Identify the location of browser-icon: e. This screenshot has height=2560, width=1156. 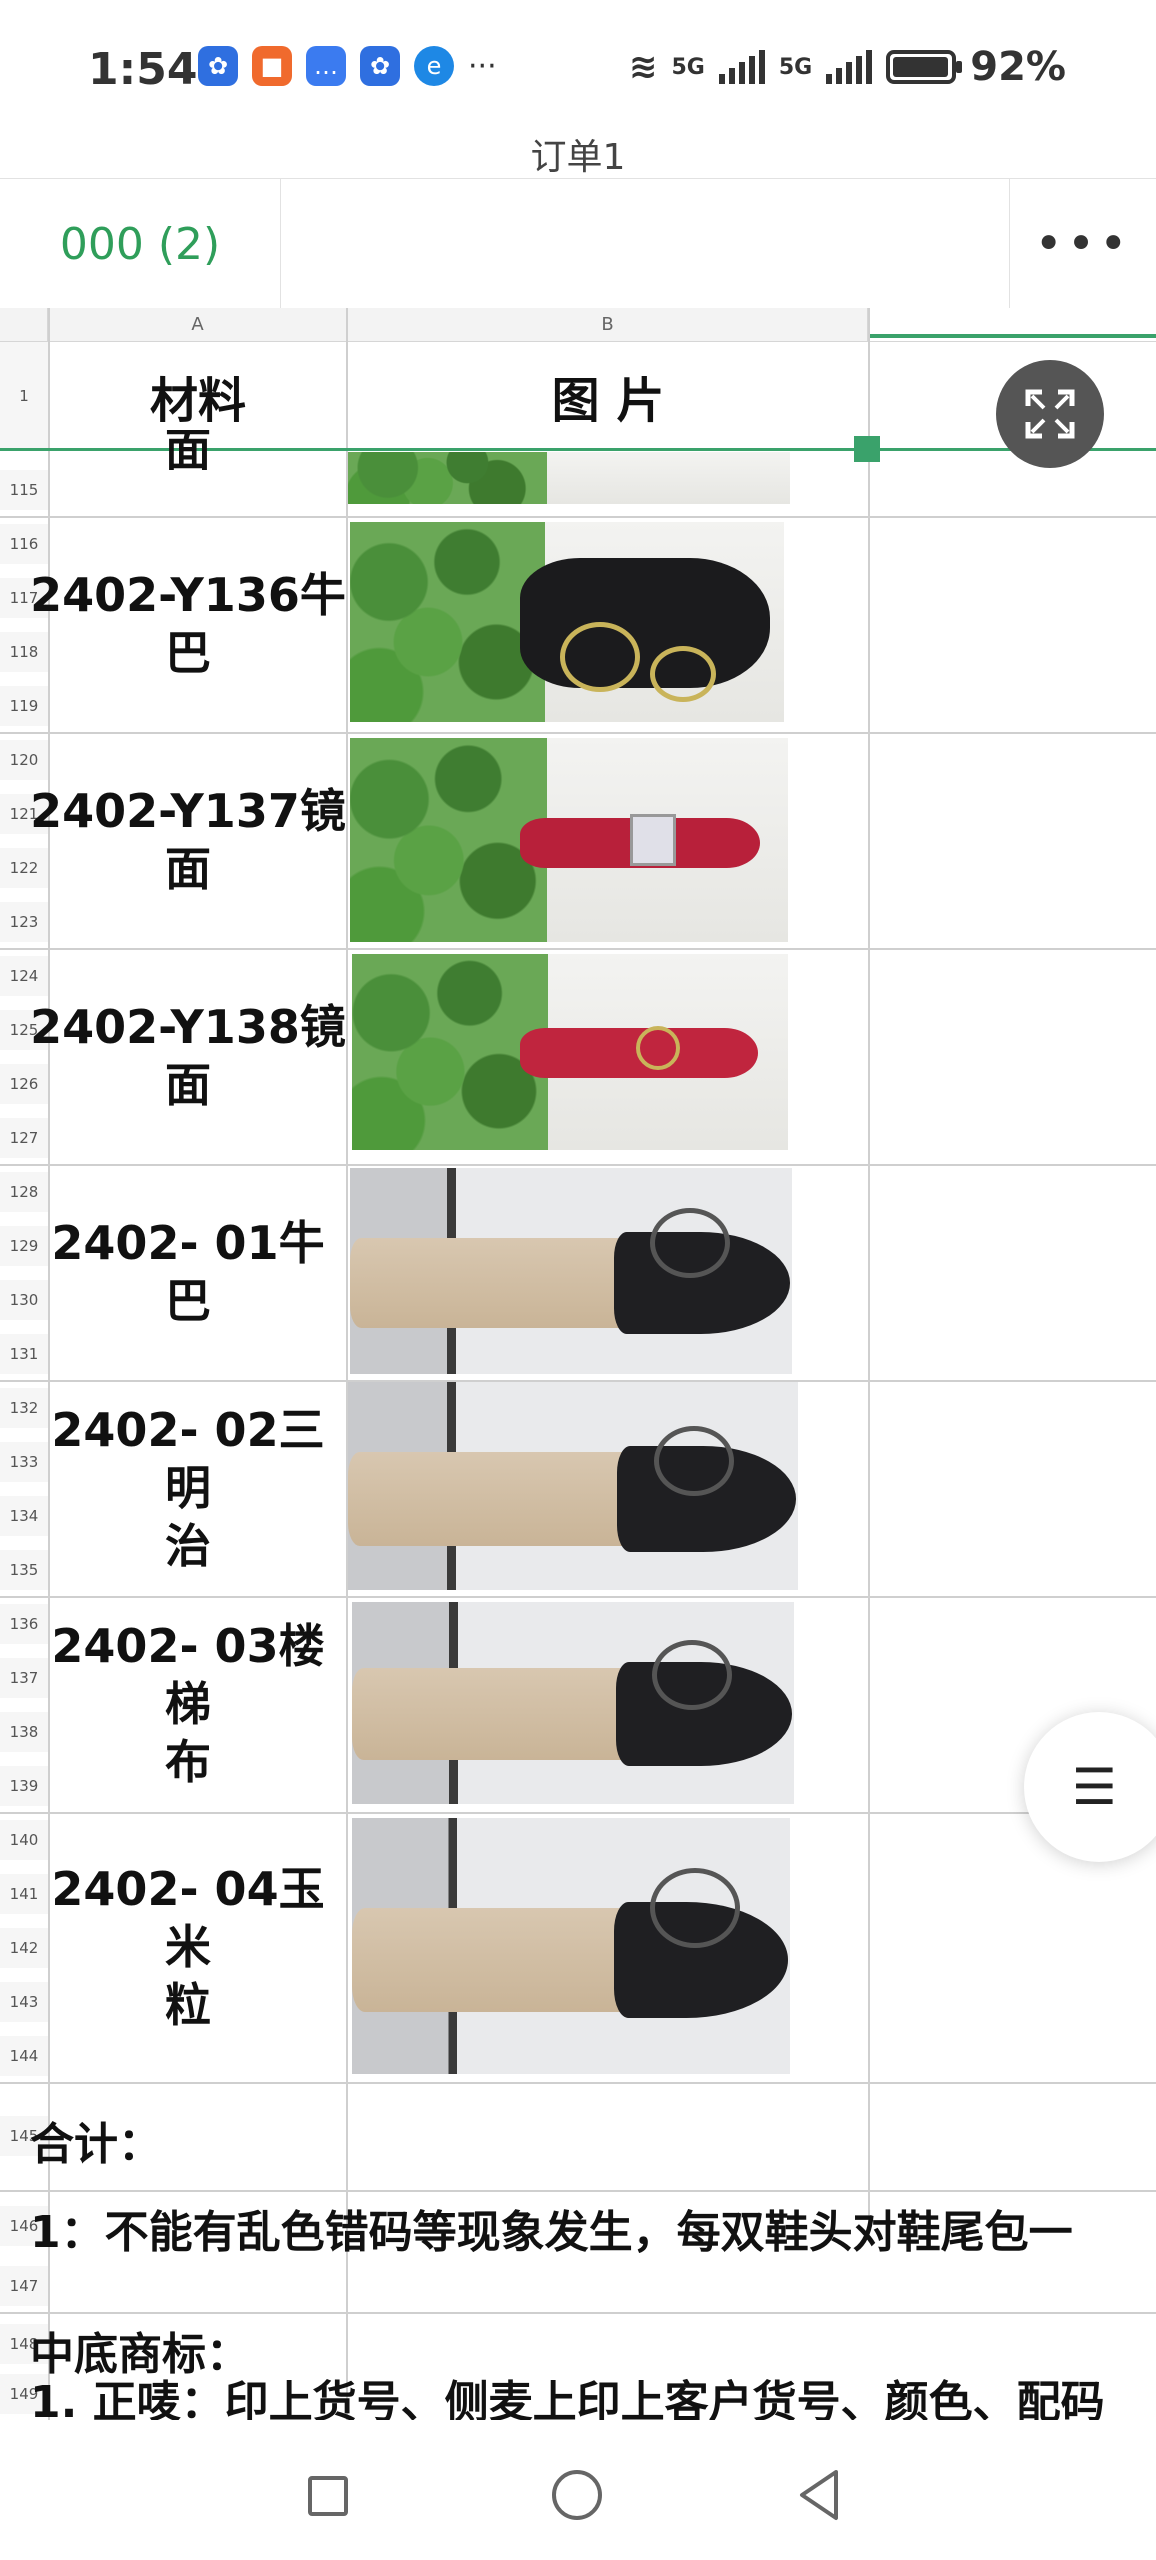
(434, 66).